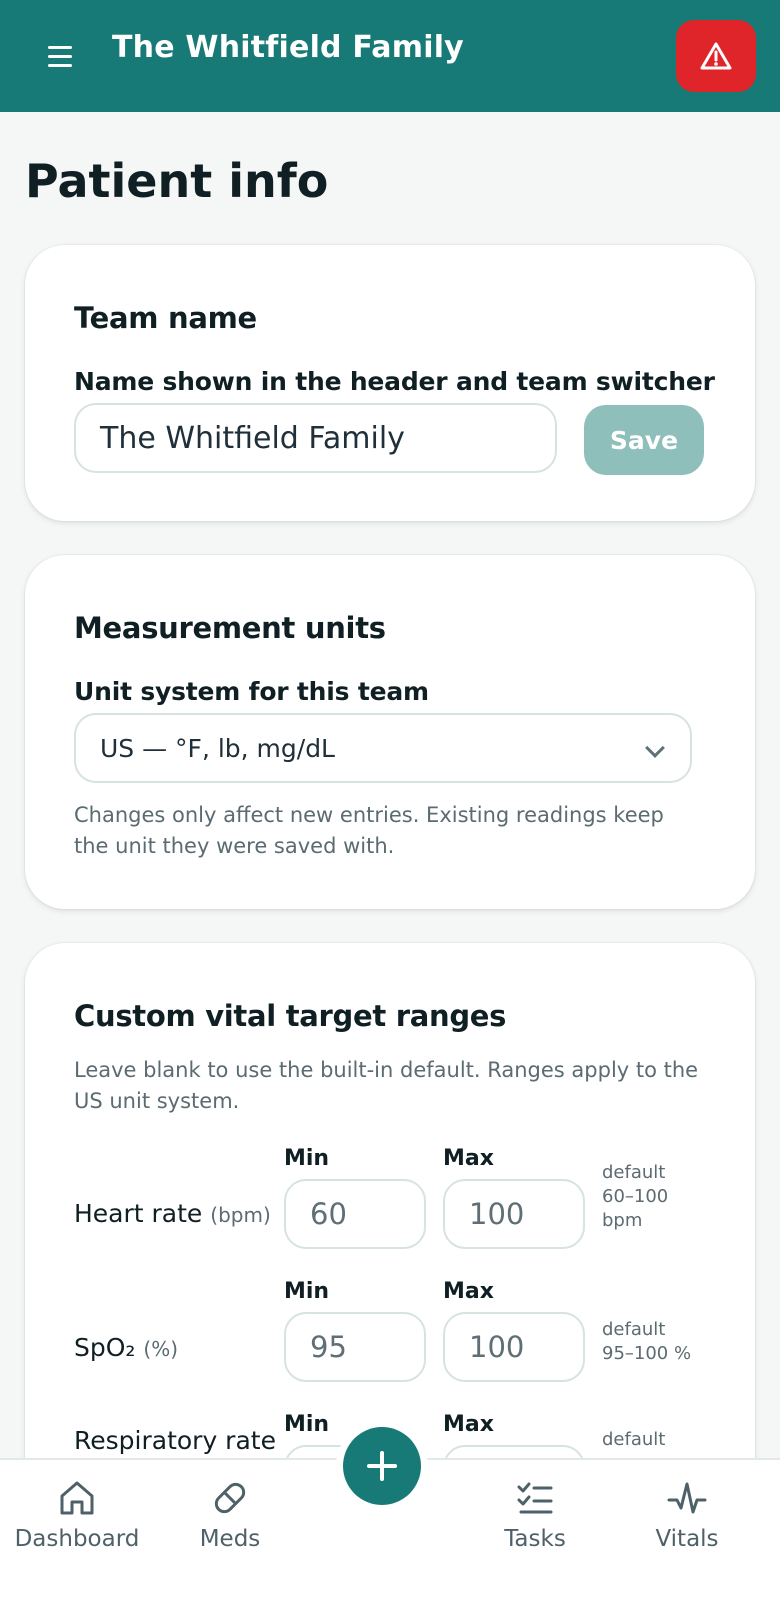 This screenshot has height=1600, width=780. What do you see at coordinates (655, 748) in the screenshot?
I see `chevron-down-icon` at bounding box center [655, 748].